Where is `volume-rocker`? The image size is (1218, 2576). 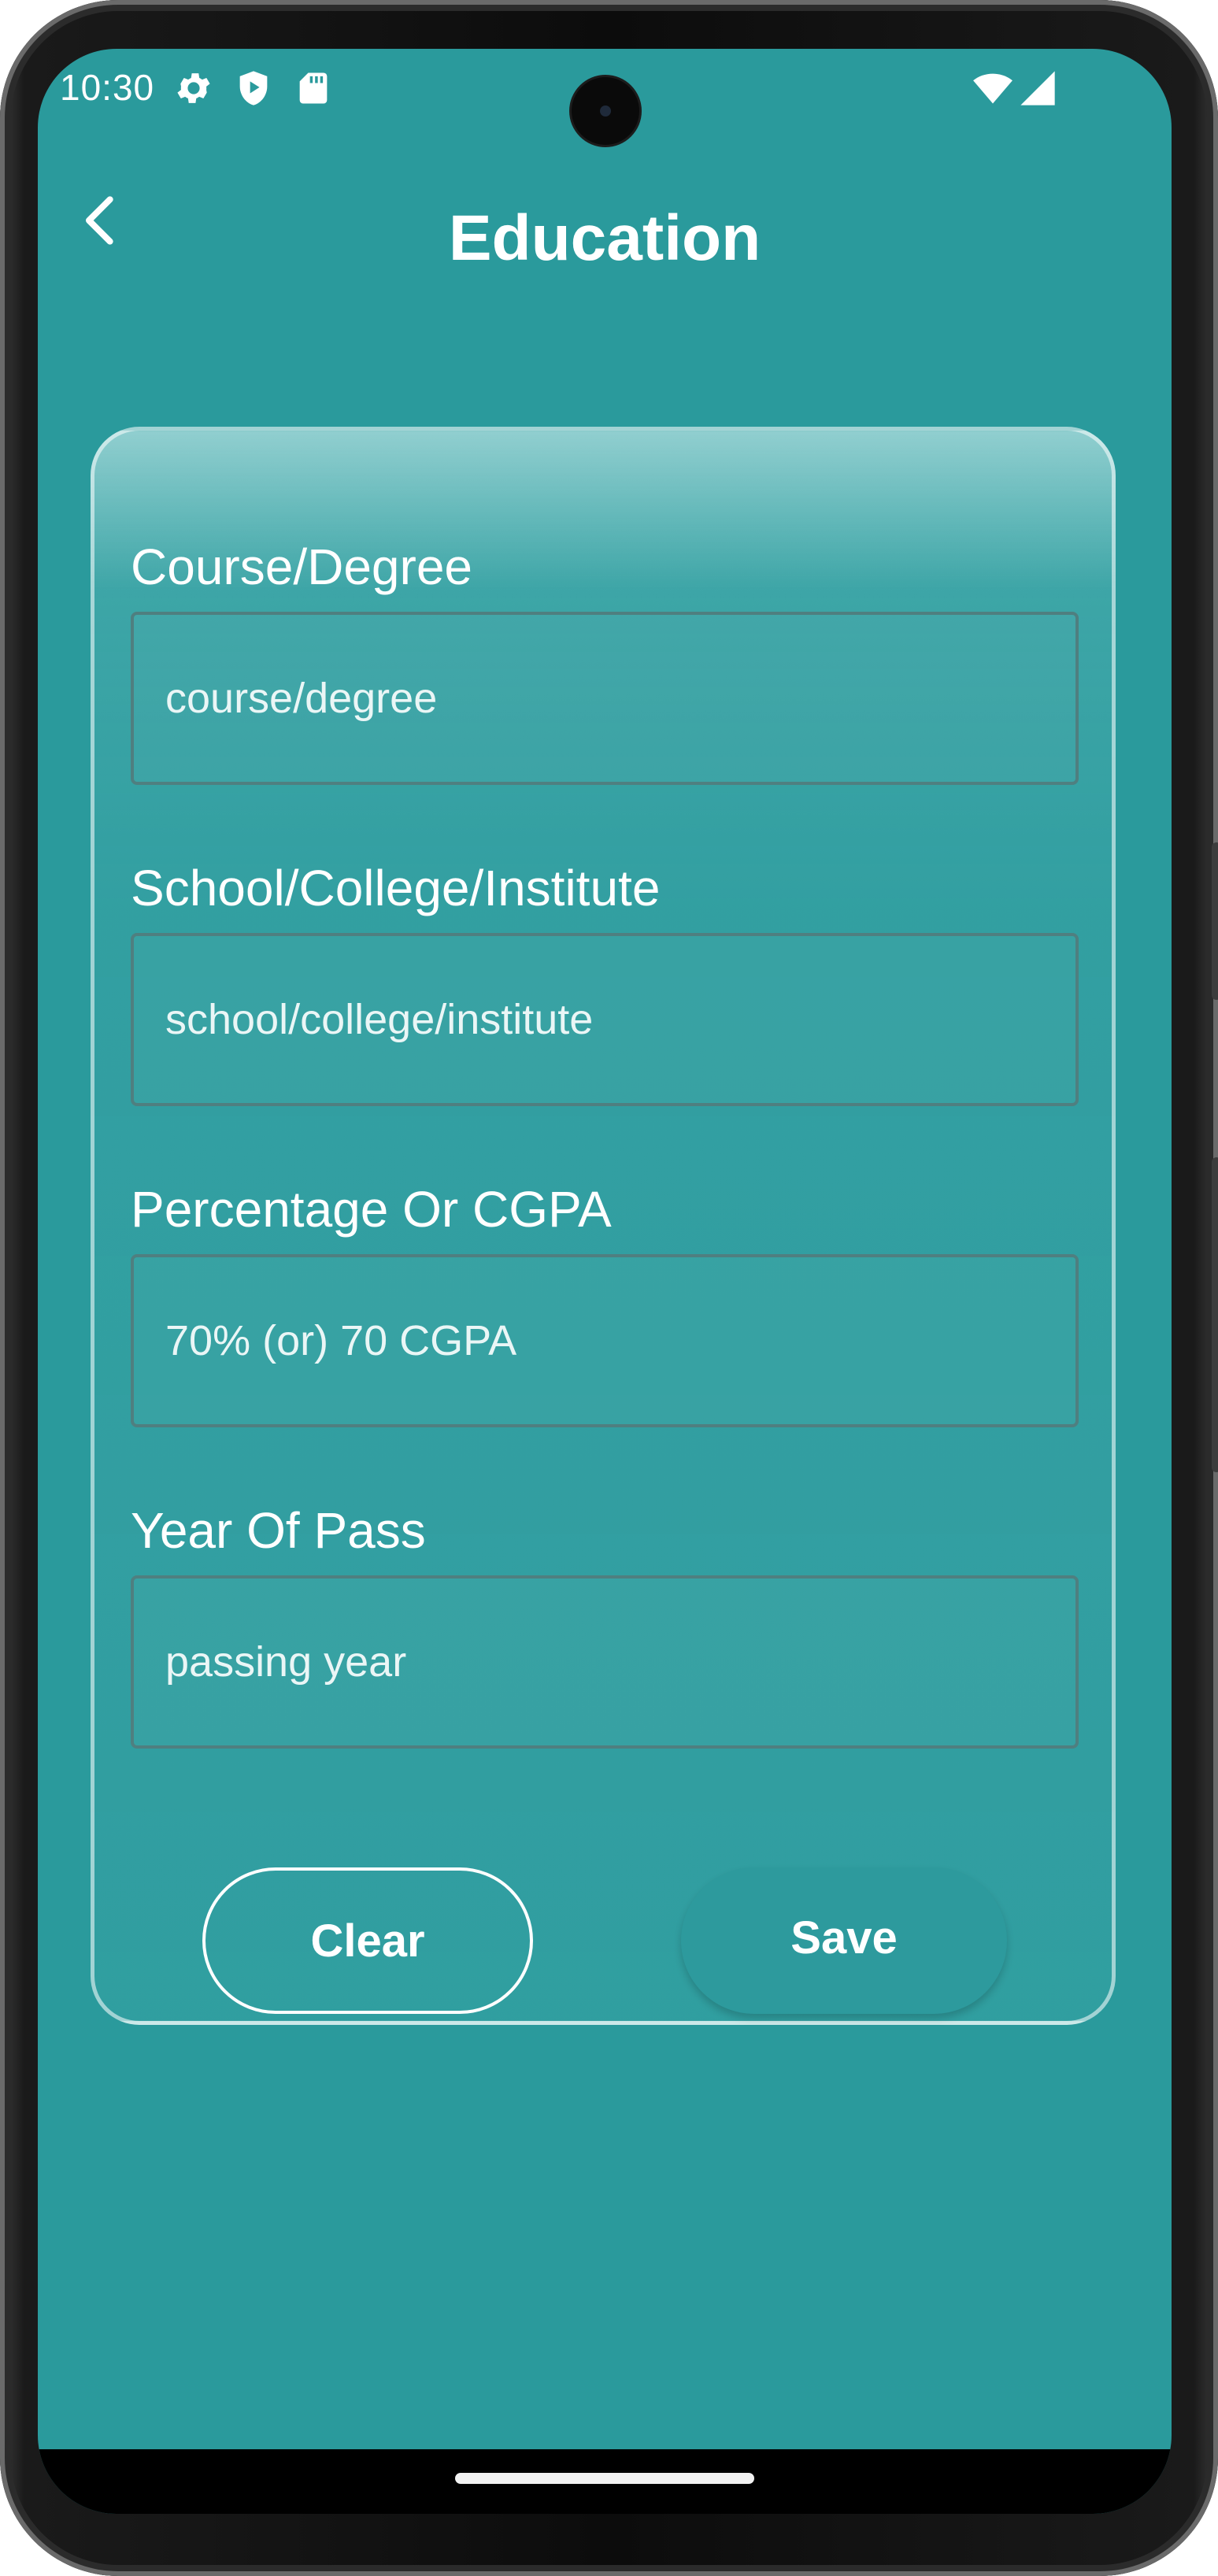
volume-rocker is located at coordinates (1215, 1314).